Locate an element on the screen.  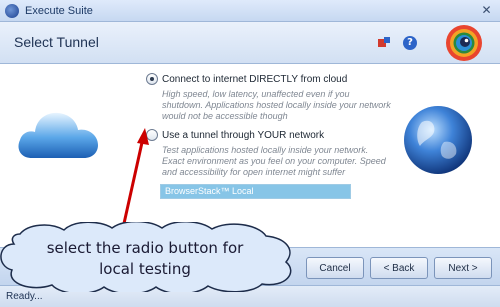
annotation-line-1: select the radio button for is located at coordinates (145, 248).